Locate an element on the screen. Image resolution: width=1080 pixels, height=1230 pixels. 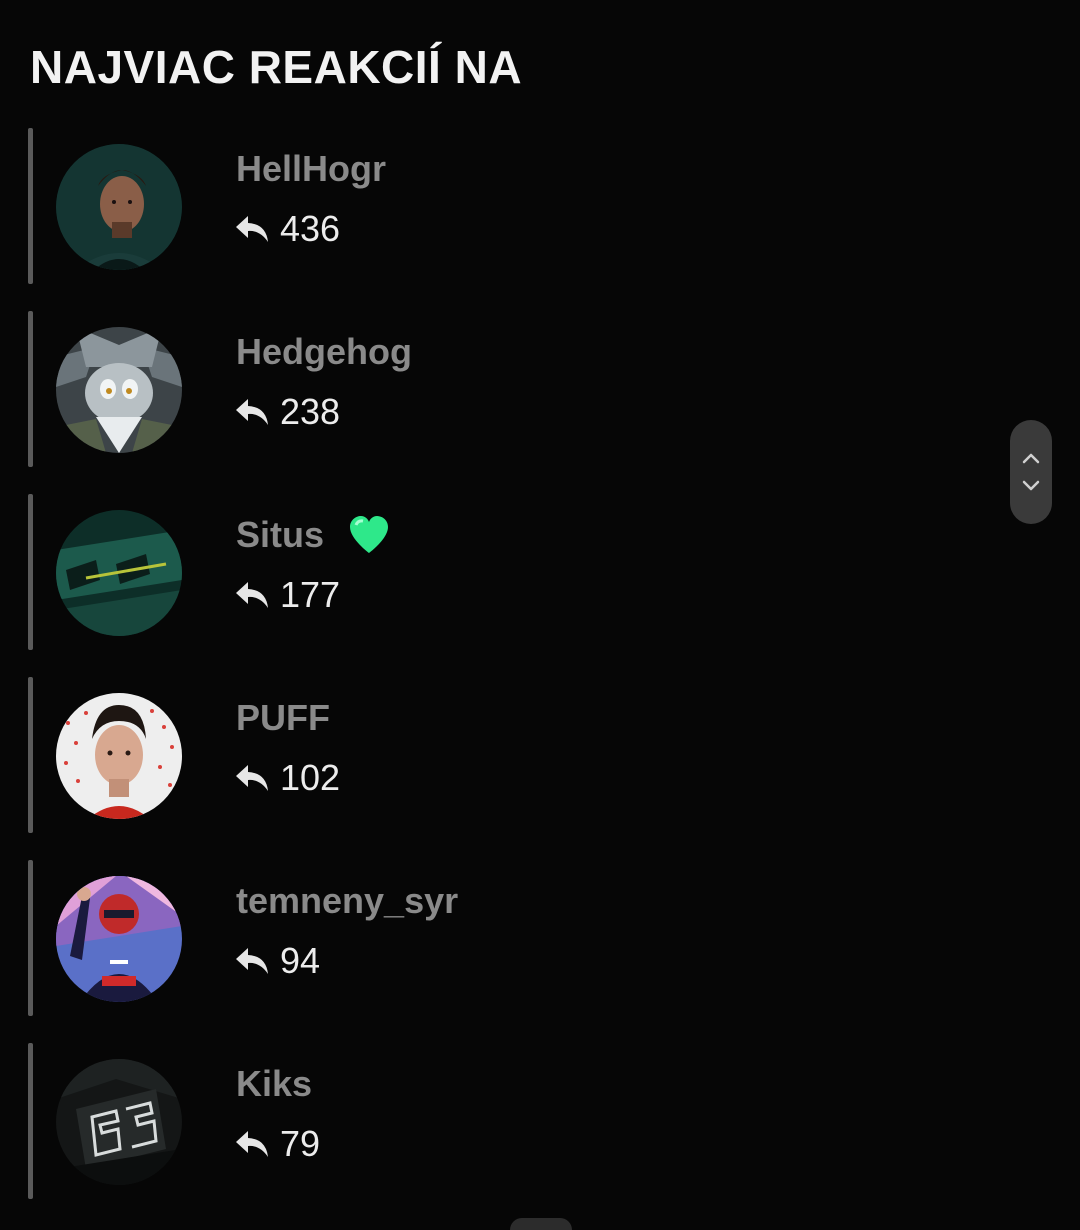
username-label: Hedgehog is located at coordinates (324, 351).